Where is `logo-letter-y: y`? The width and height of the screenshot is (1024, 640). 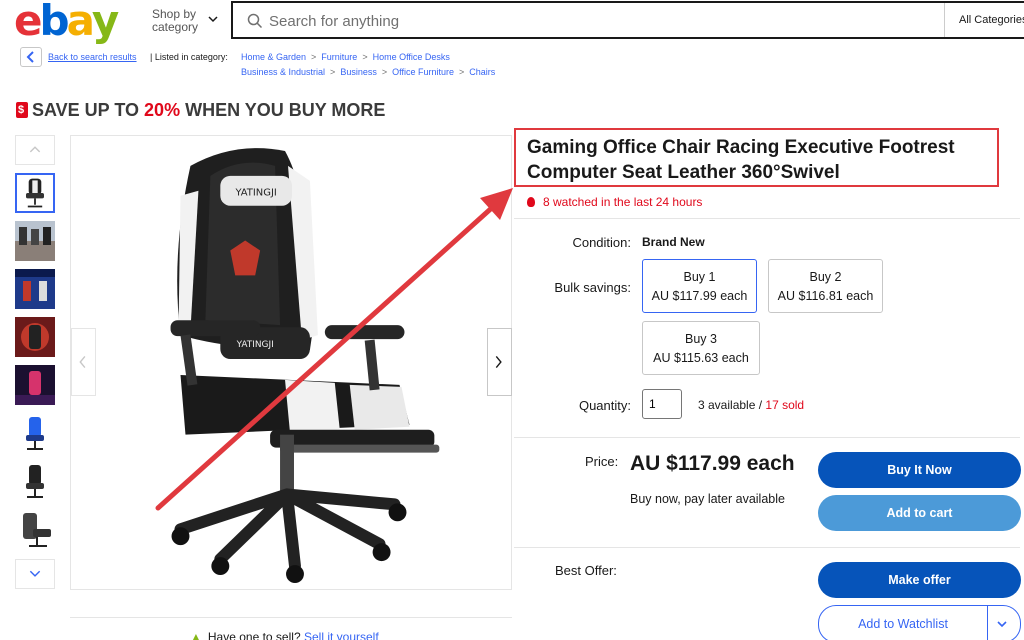
logo-letter-y: y is located at coordinates (105, 22).